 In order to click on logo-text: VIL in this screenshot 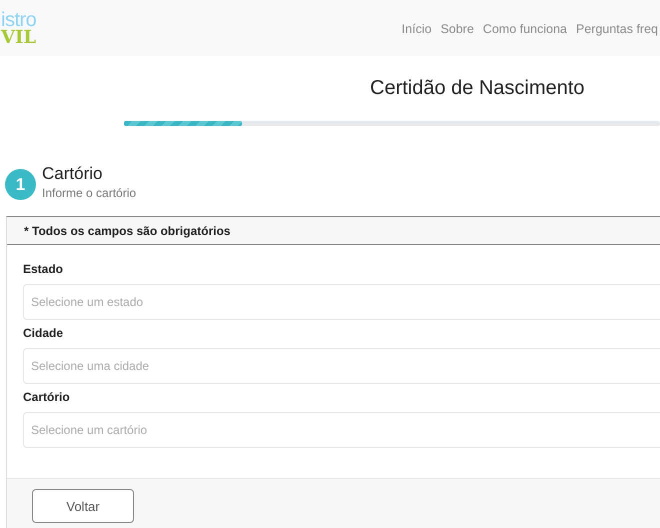, I will do `click(18, 37)`.